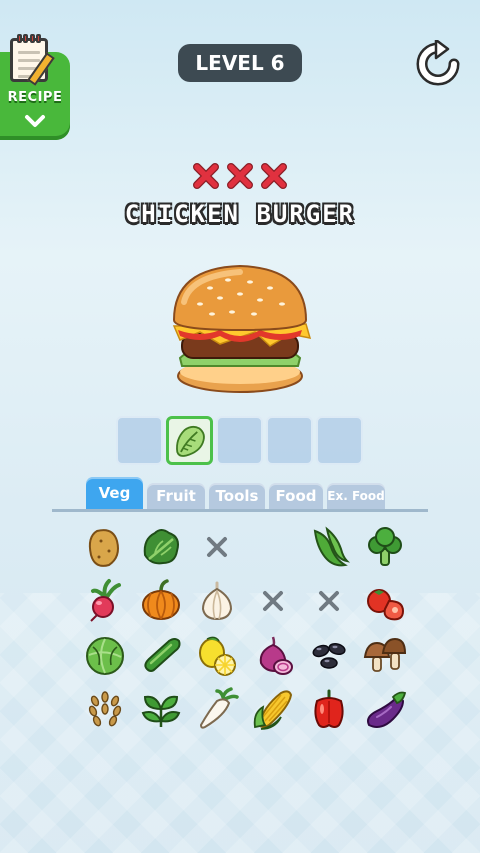  What do you see at coordinates (240, 510) in the screenshot?
I see `tab-divider` at bounding box center [240, 510].